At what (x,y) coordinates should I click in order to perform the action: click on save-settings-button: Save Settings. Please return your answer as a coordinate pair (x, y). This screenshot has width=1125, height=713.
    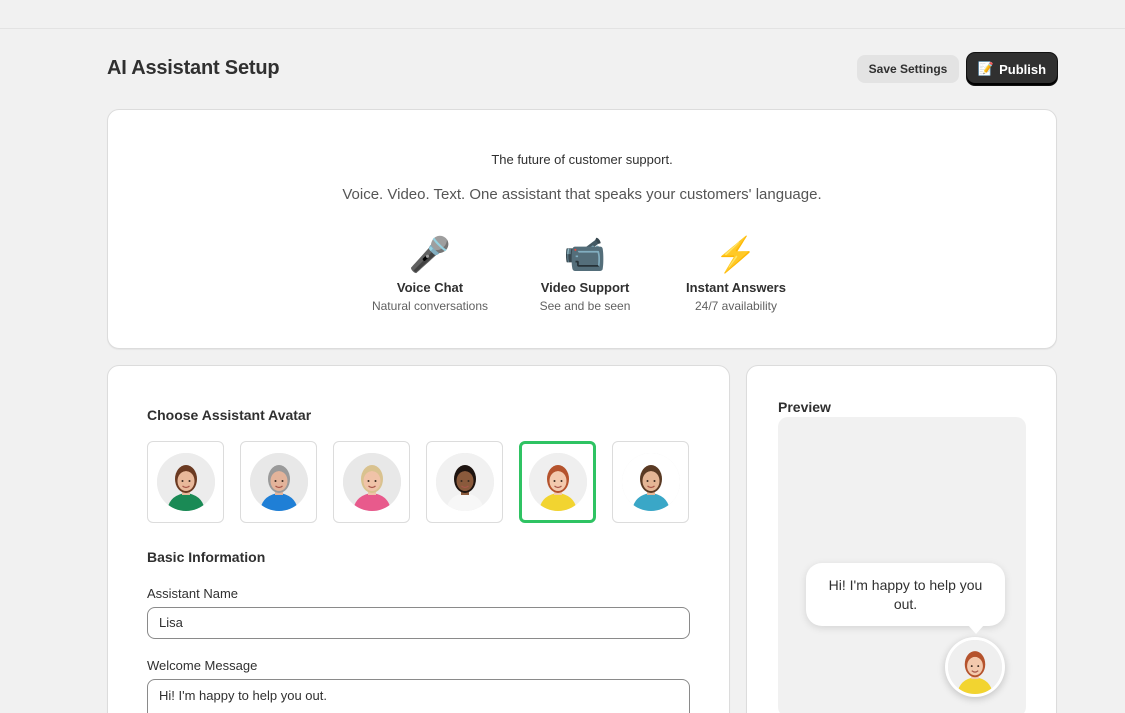
    Looking at the image, I should click on (908, 69).